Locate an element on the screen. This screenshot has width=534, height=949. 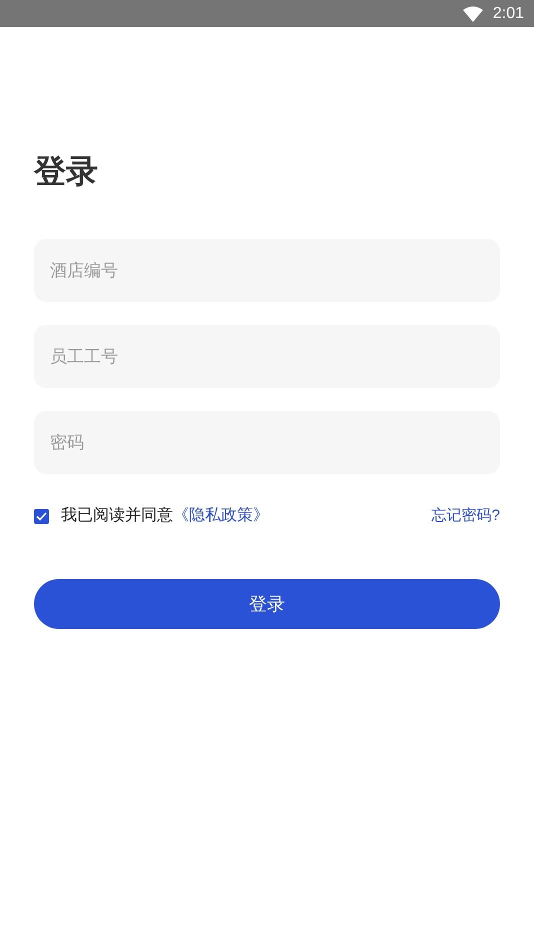
login-button: 登录 is located at coordinates (267, 604).